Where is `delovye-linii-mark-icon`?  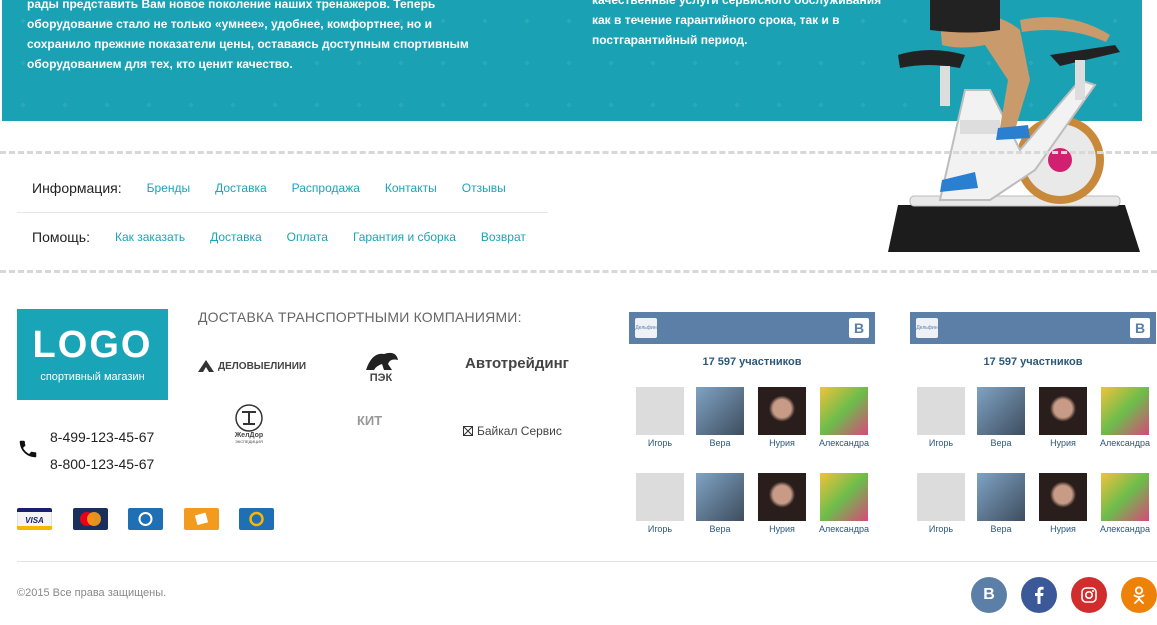
delovye-linii-mark-icon is located at coordinates (206, 366).